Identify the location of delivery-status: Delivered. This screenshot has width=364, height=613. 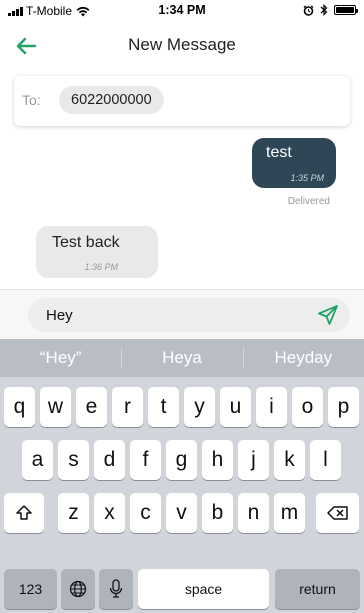
(308, 201).